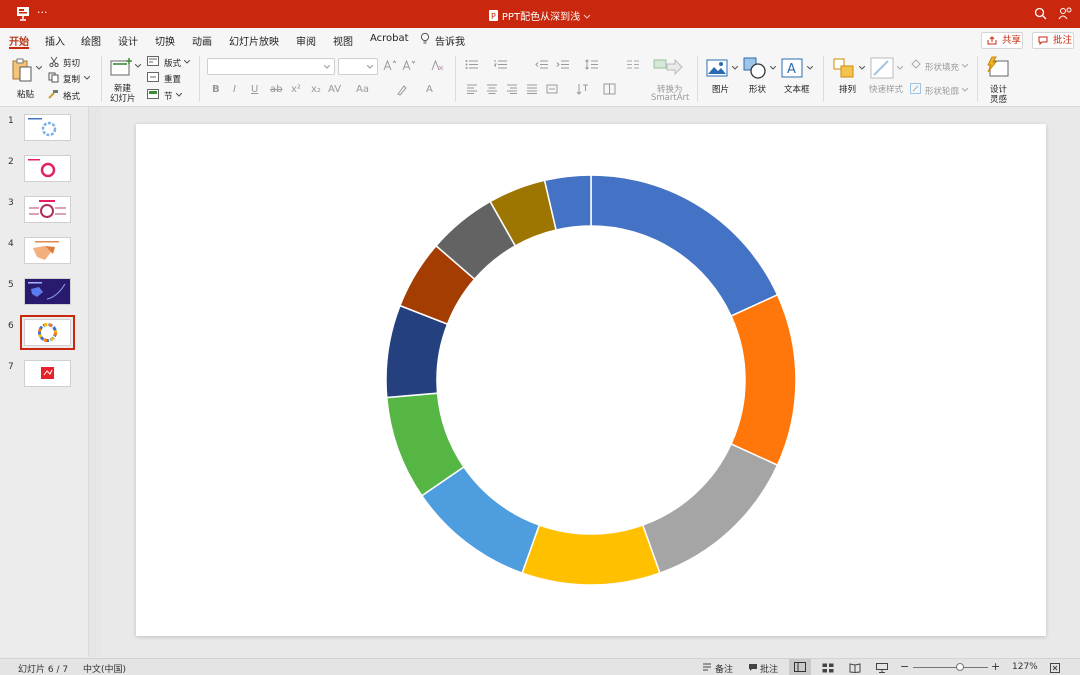 The height and width of the screenshot is (675, 1080). Describe the element at coordinates (165, 40) in the screenshot. I see `tab-transitions: 切换` at that location.